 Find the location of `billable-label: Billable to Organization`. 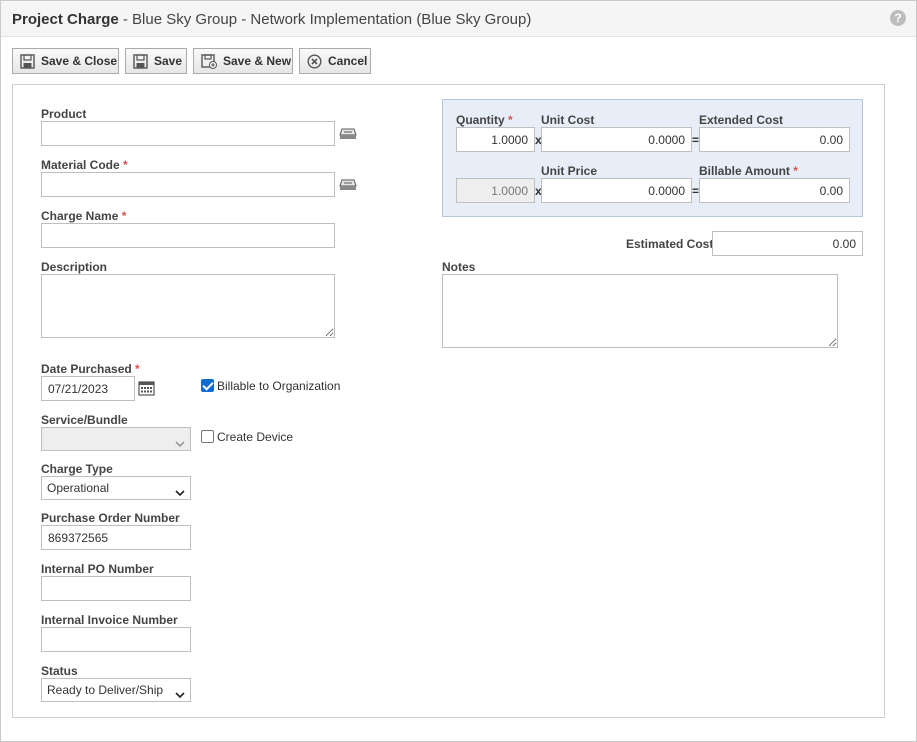

billable-label: Billable to Organization is located at coordinates (279, 386).